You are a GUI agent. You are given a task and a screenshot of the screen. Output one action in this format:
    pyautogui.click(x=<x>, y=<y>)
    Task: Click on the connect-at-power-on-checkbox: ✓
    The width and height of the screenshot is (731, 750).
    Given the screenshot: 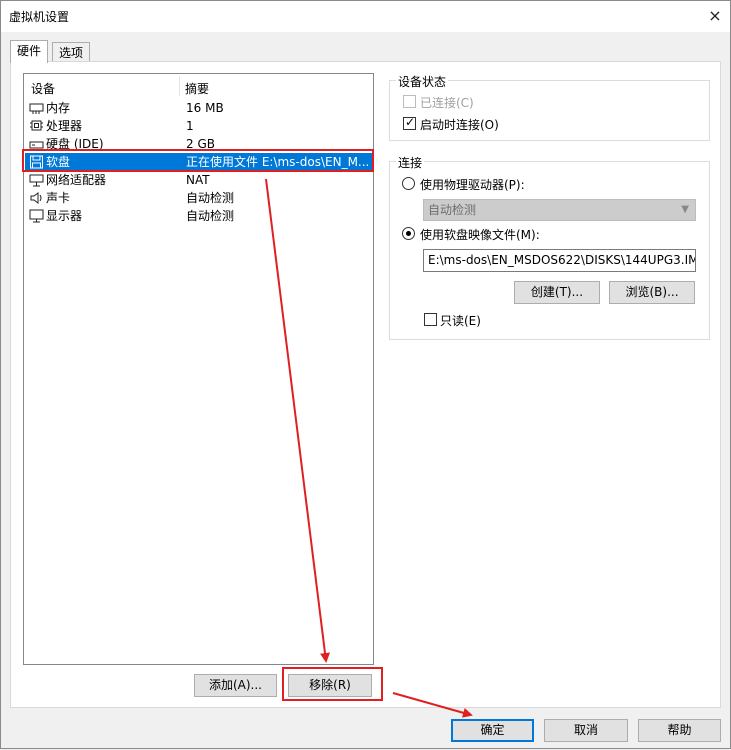 What is the action you would take?
    pyautogui.click(x=409, y=122)
    